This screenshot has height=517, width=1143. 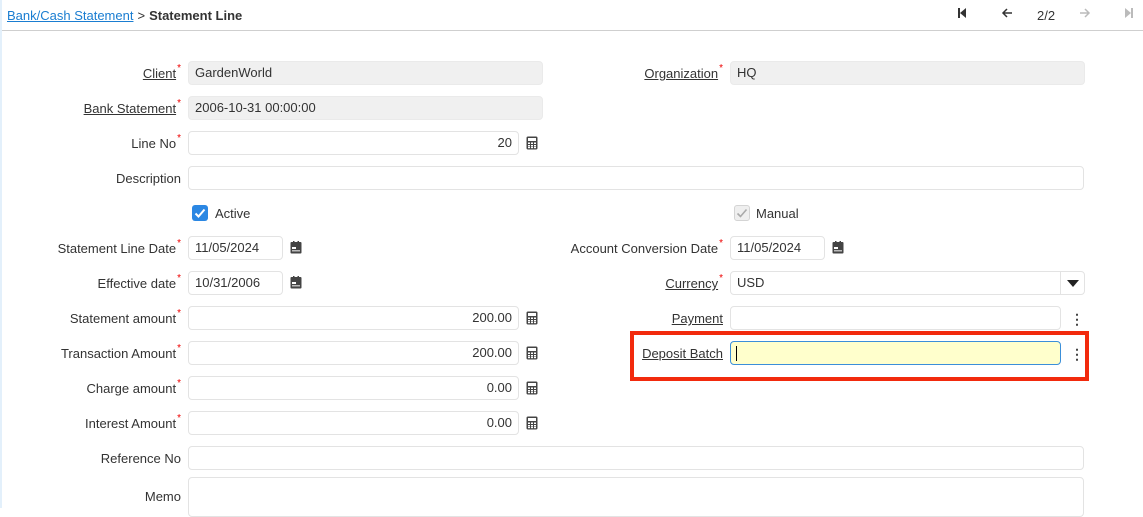 I want to click on dropdown-button, so click(x=1072, y=283).